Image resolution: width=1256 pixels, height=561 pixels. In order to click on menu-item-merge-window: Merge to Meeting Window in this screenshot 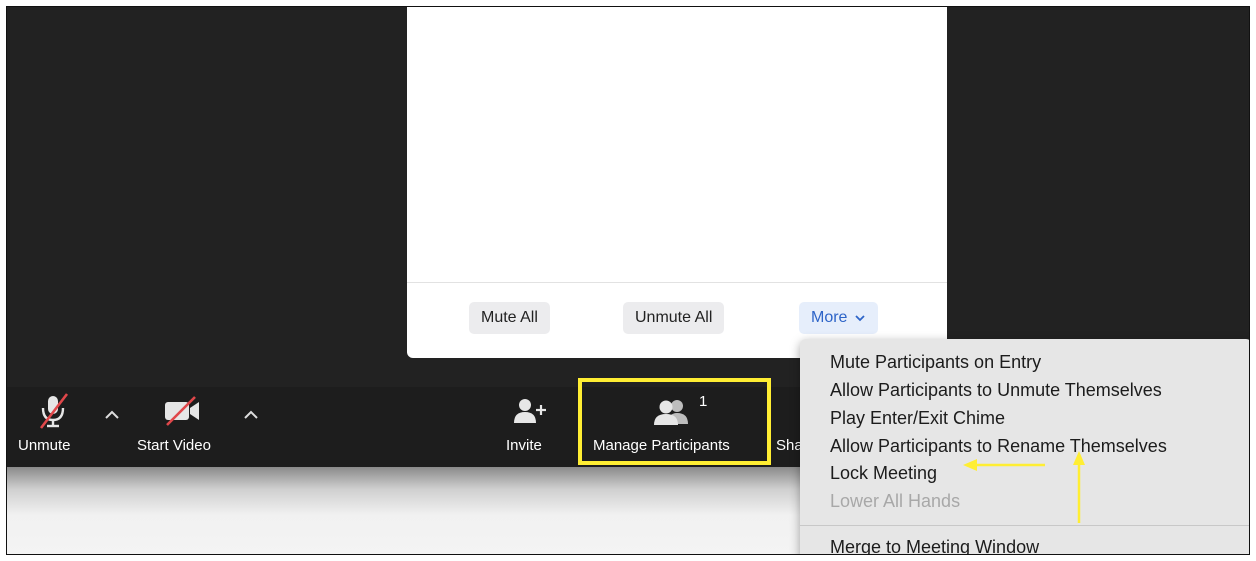, I will do `click(934, 544)`.